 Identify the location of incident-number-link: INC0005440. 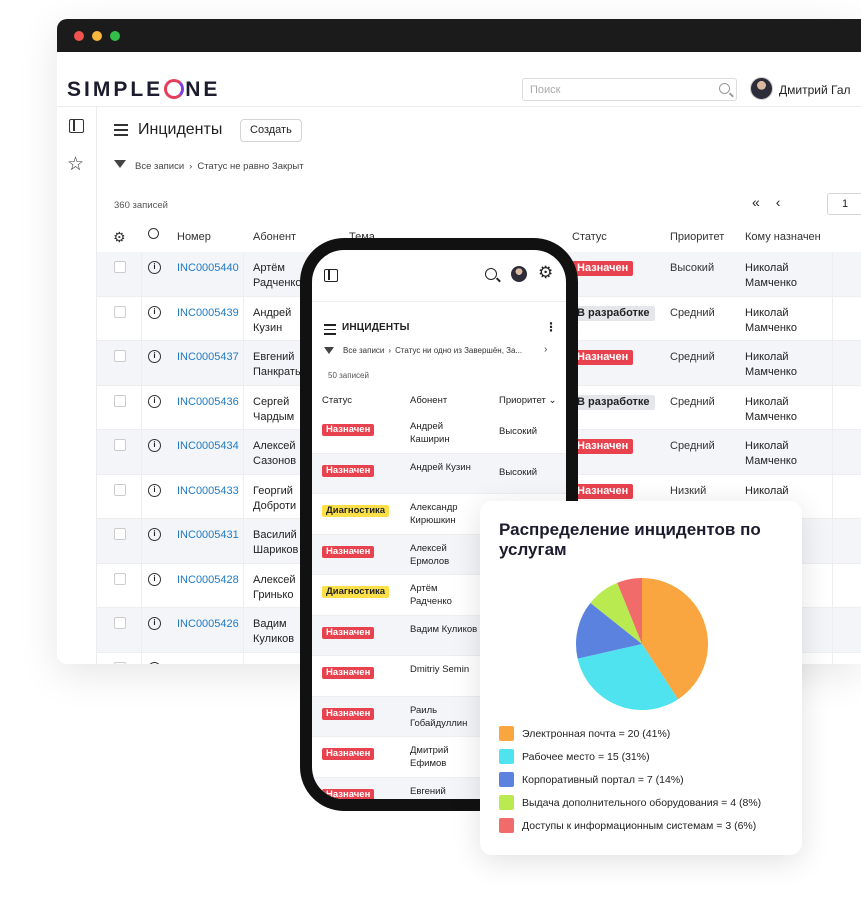
(208, 268).